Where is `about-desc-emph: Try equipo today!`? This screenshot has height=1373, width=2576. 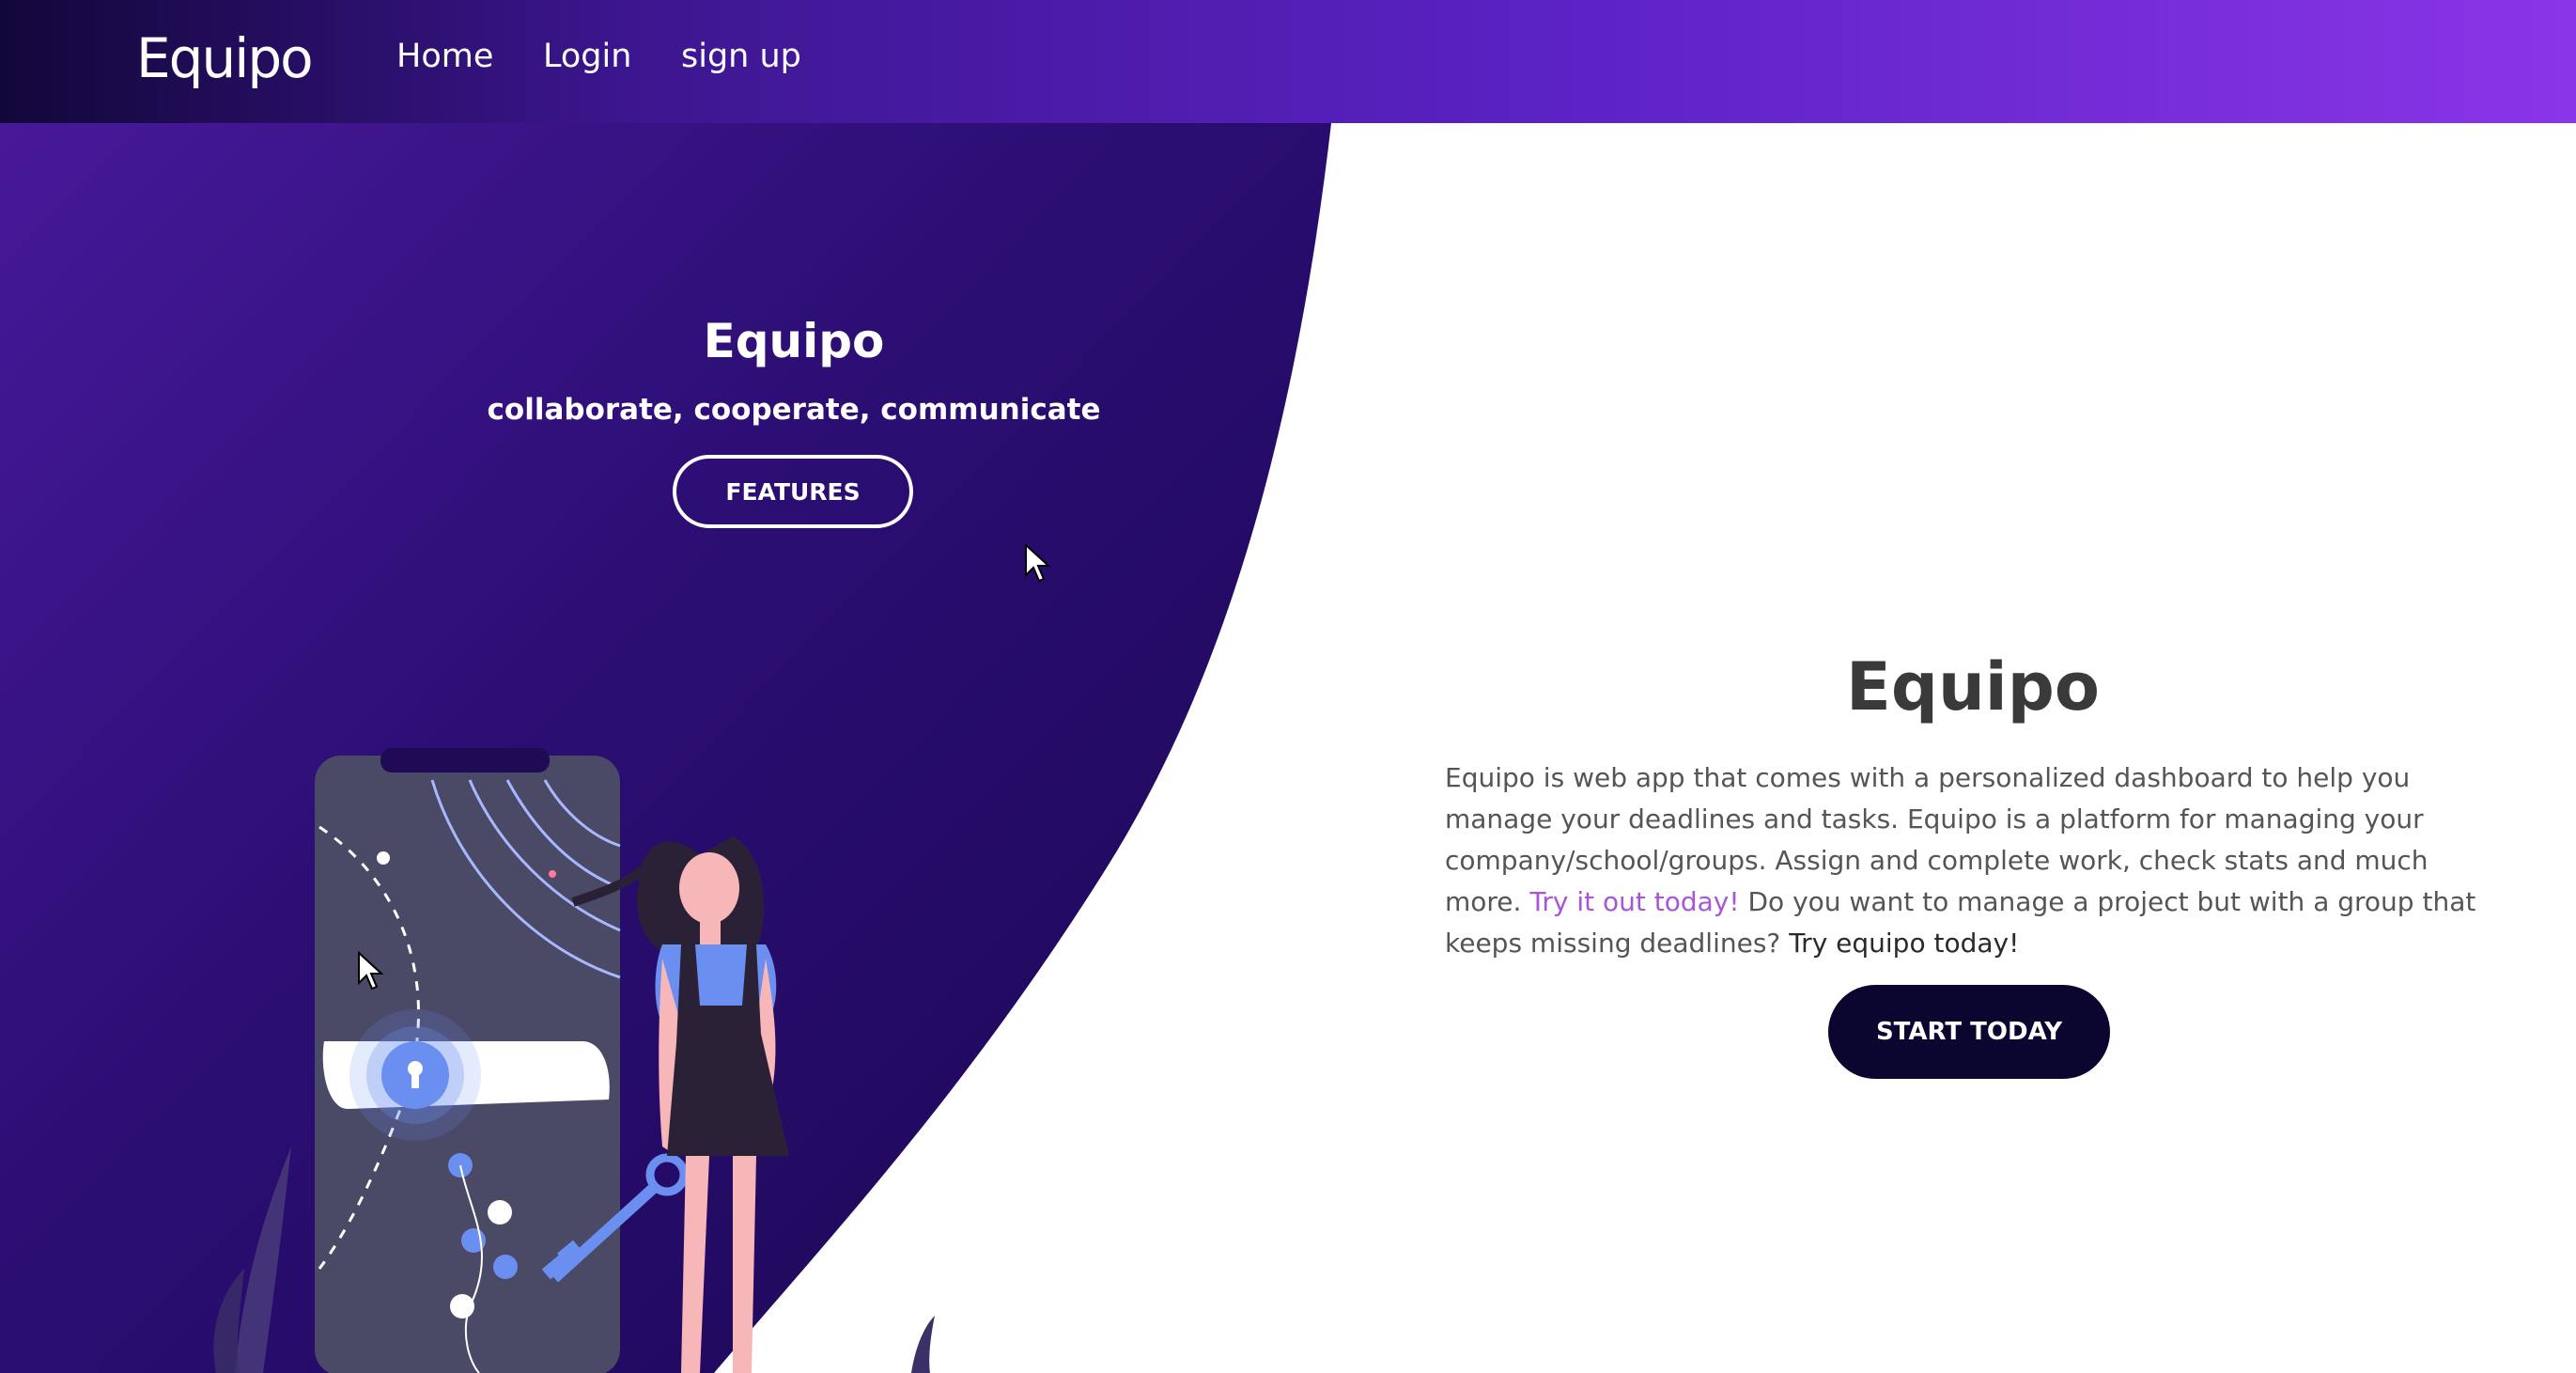 about-desc-emph: Try equipo today! is located at coordinates (1904, 944).